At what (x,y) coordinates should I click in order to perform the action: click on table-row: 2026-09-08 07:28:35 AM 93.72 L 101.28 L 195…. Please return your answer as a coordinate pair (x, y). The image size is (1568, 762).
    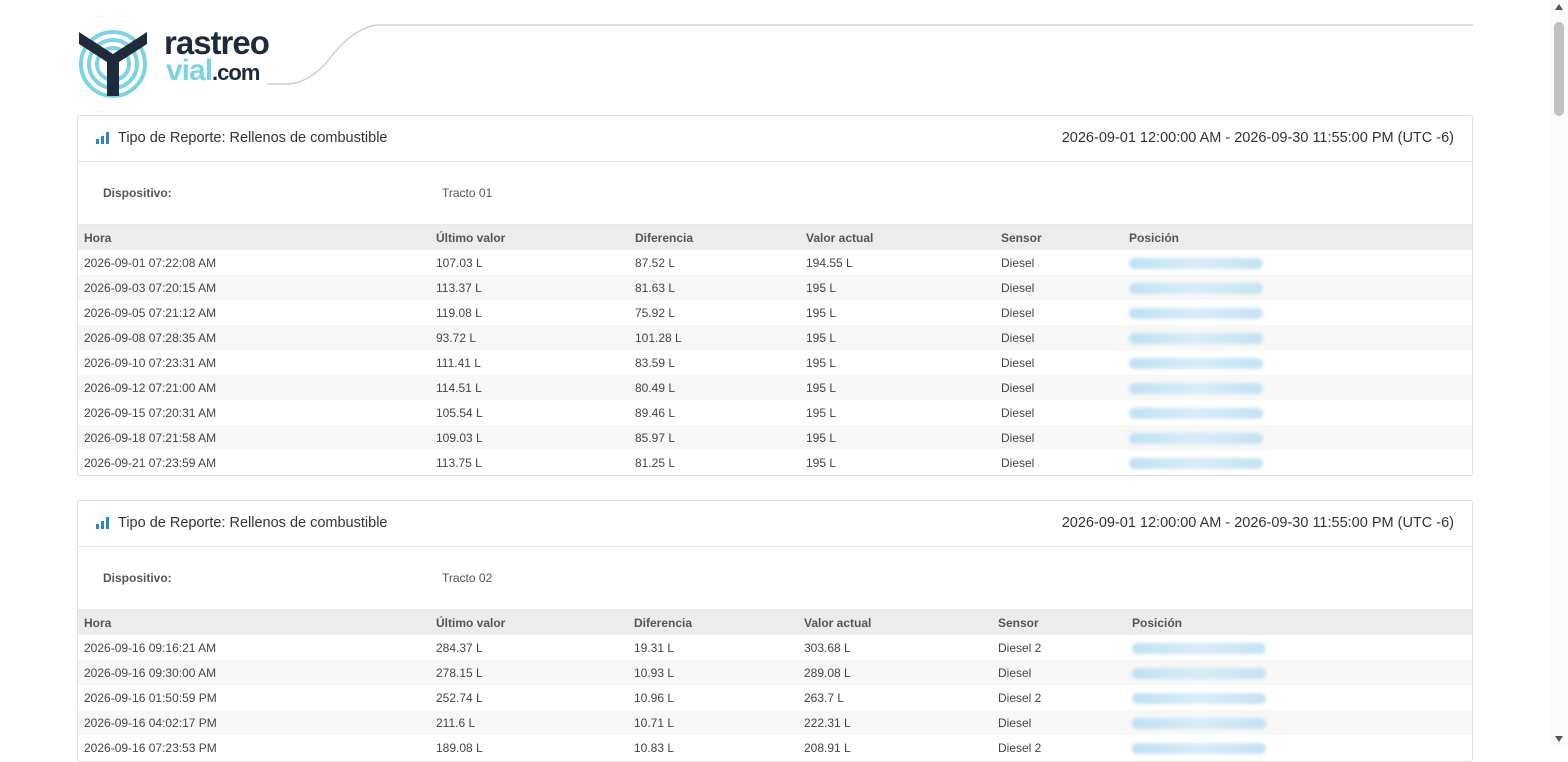
    Looking at the image, I should click on (775, 337).